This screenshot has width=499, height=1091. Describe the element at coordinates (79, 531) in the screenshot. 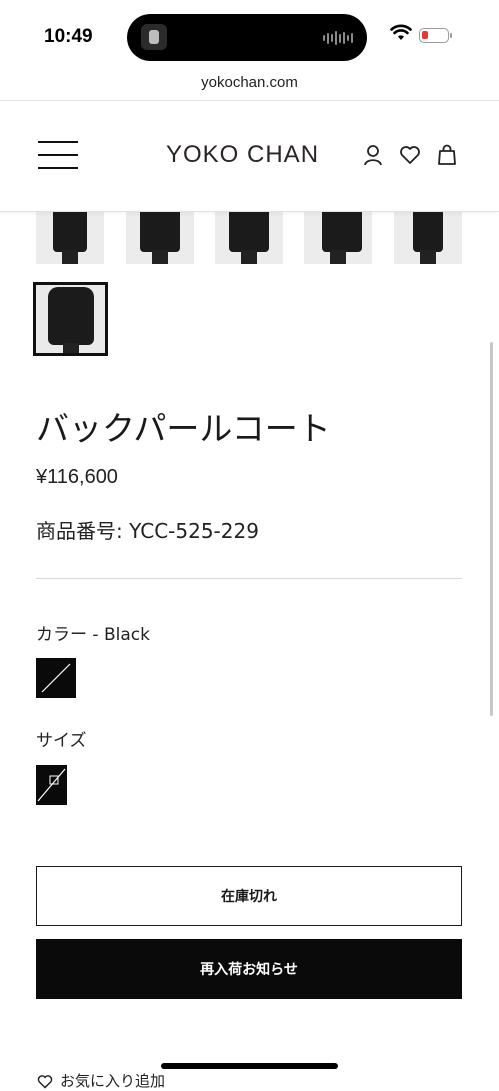

I see `sku-label: 商品番号:` at that location.